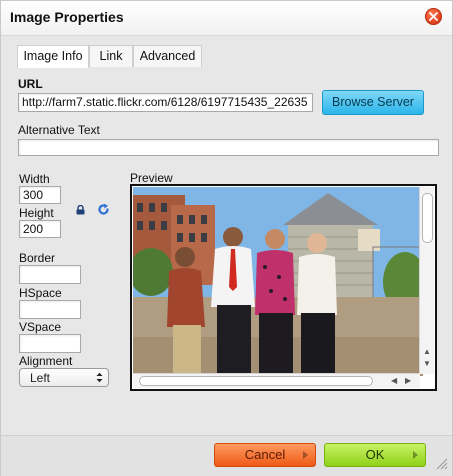 The width and height of the screenshot is (453, 476). What do you see at coordinates (427, 363) in the screenshot?
I see `scroll-down-arrow-icon: ▼` at bounding box center [427, 363].